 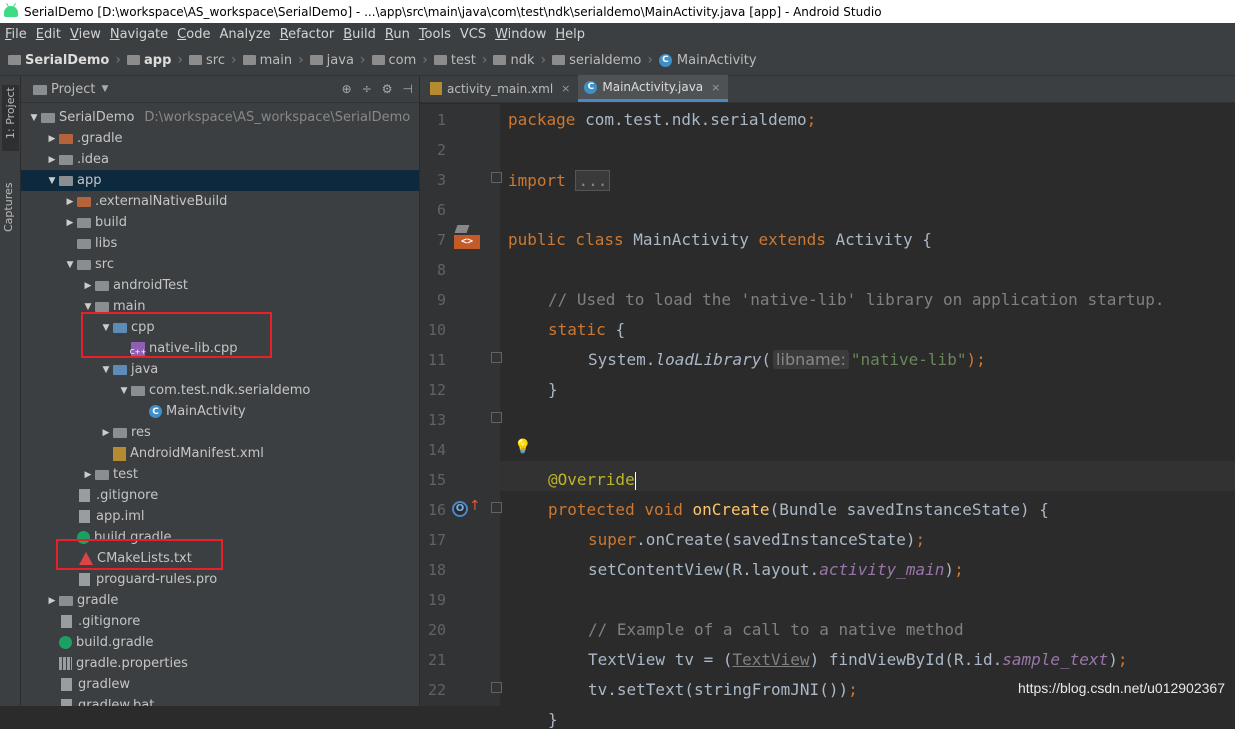 What do you see at coordinates (274, 60) in the screenshot?
I see `breadcrumb-item: main›` at bounding box center [274, 60].